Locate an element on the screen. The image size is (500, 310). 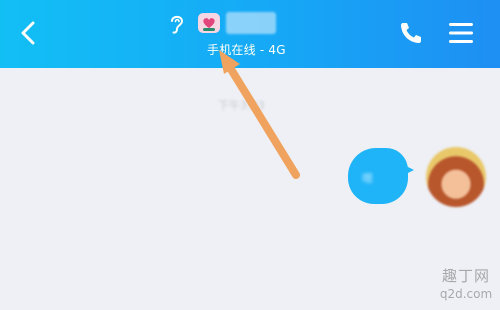
contact-name-blurred is located at coordinates (251, 23).